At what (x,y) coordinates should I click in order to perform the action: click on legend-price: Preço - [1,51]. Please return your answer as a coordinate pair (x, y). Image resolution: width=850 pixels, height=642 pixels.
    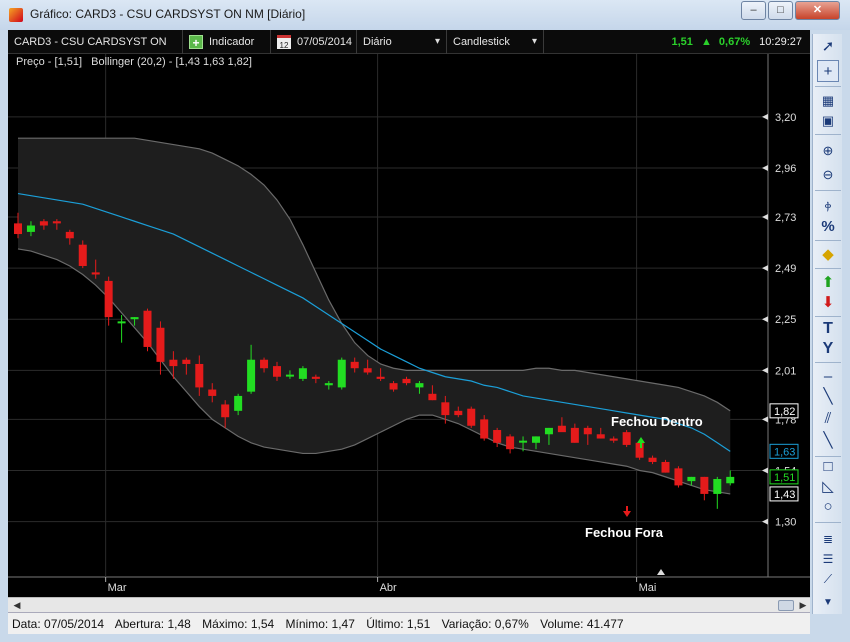
    Looking at the image, I should click on (49, 62).